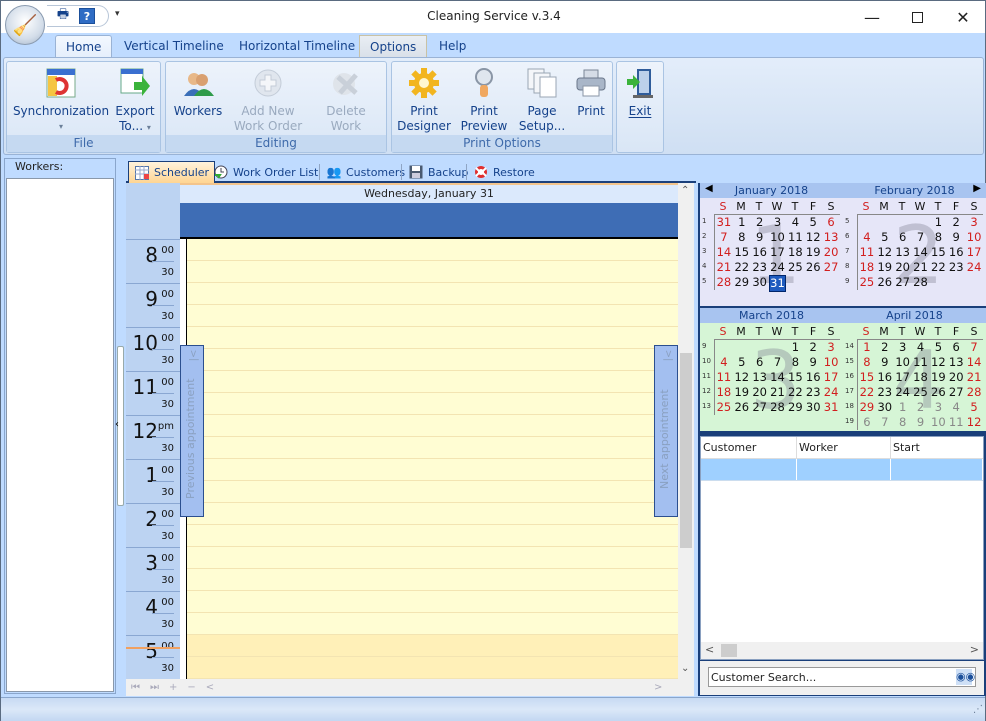  Describe the element at coordinates (885, 377) in the screenshot. I see `day-cell: 16` at that location.